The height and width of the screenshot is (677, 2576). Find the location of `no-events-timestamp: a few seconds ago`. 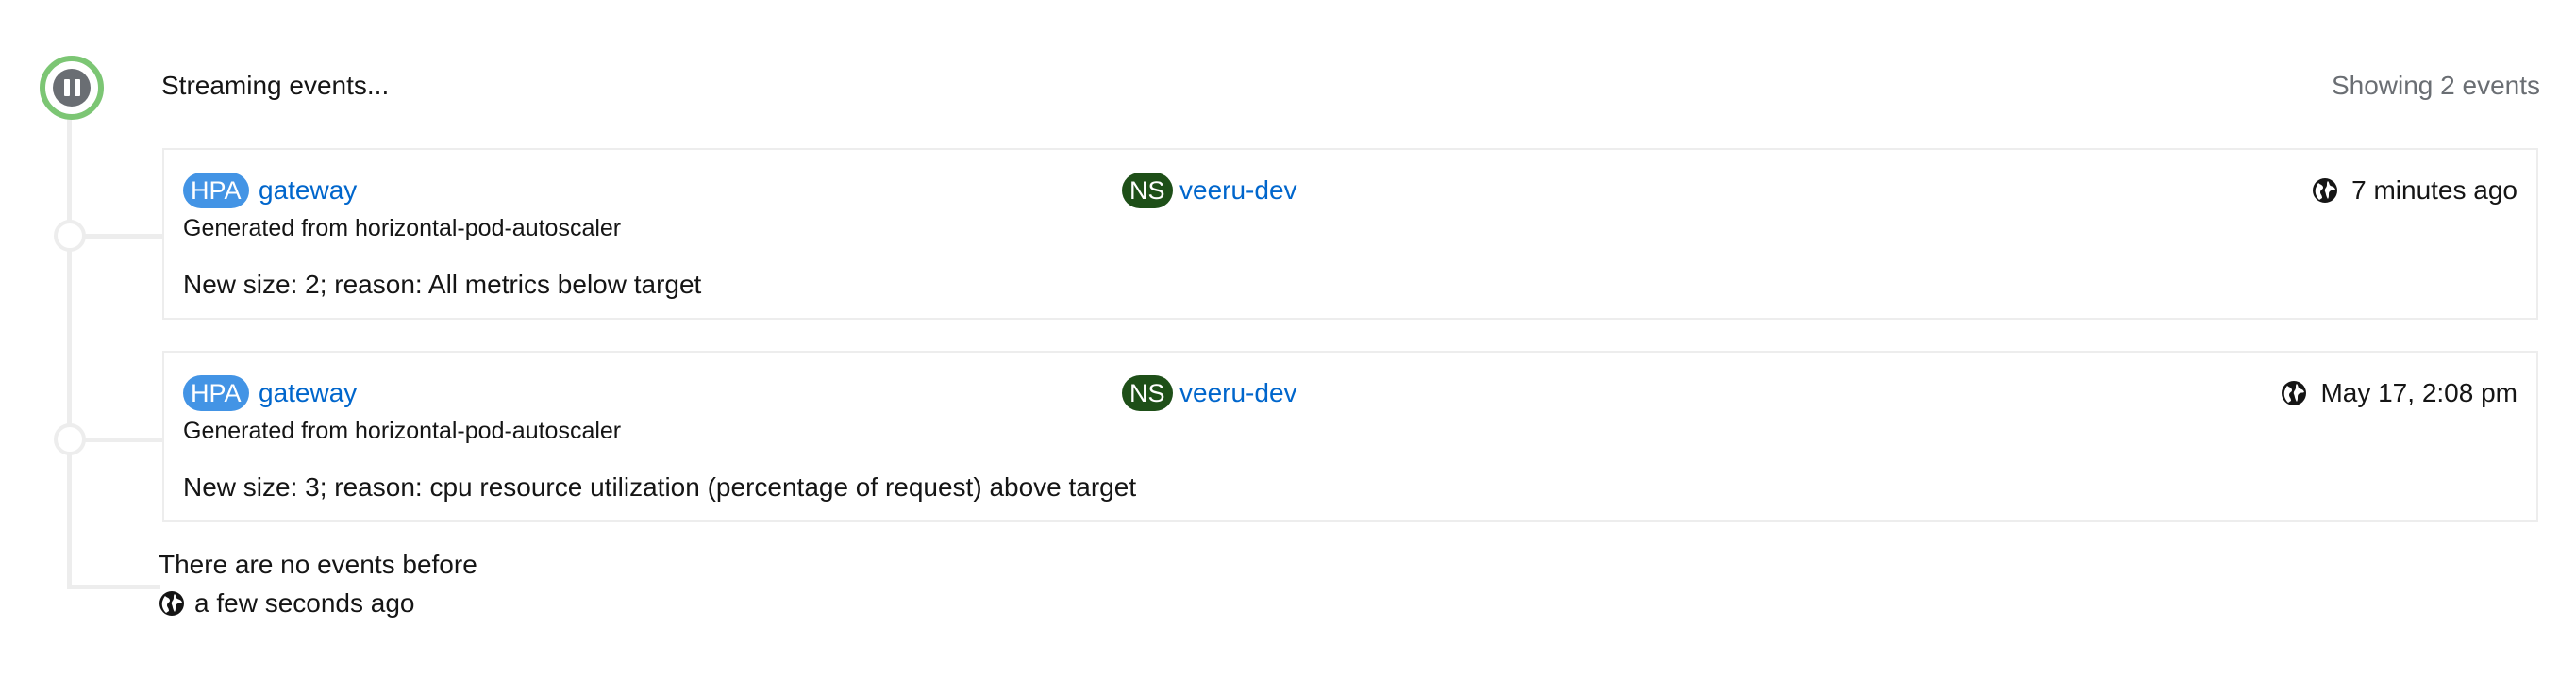

no-events-timestamp: a few seconds ago is located at coordinates (287, 603).